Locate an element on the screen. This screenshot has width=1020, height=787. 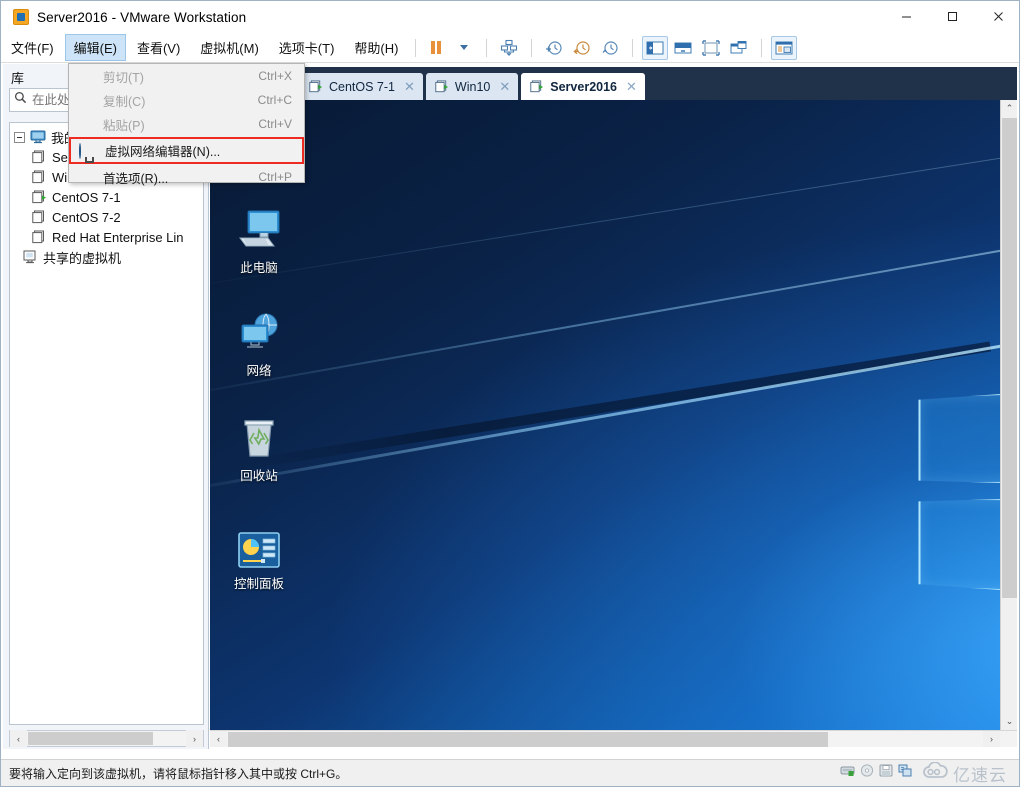
desktop-icon-this-pc: 此电脑 is located at coordinates (259, 239).